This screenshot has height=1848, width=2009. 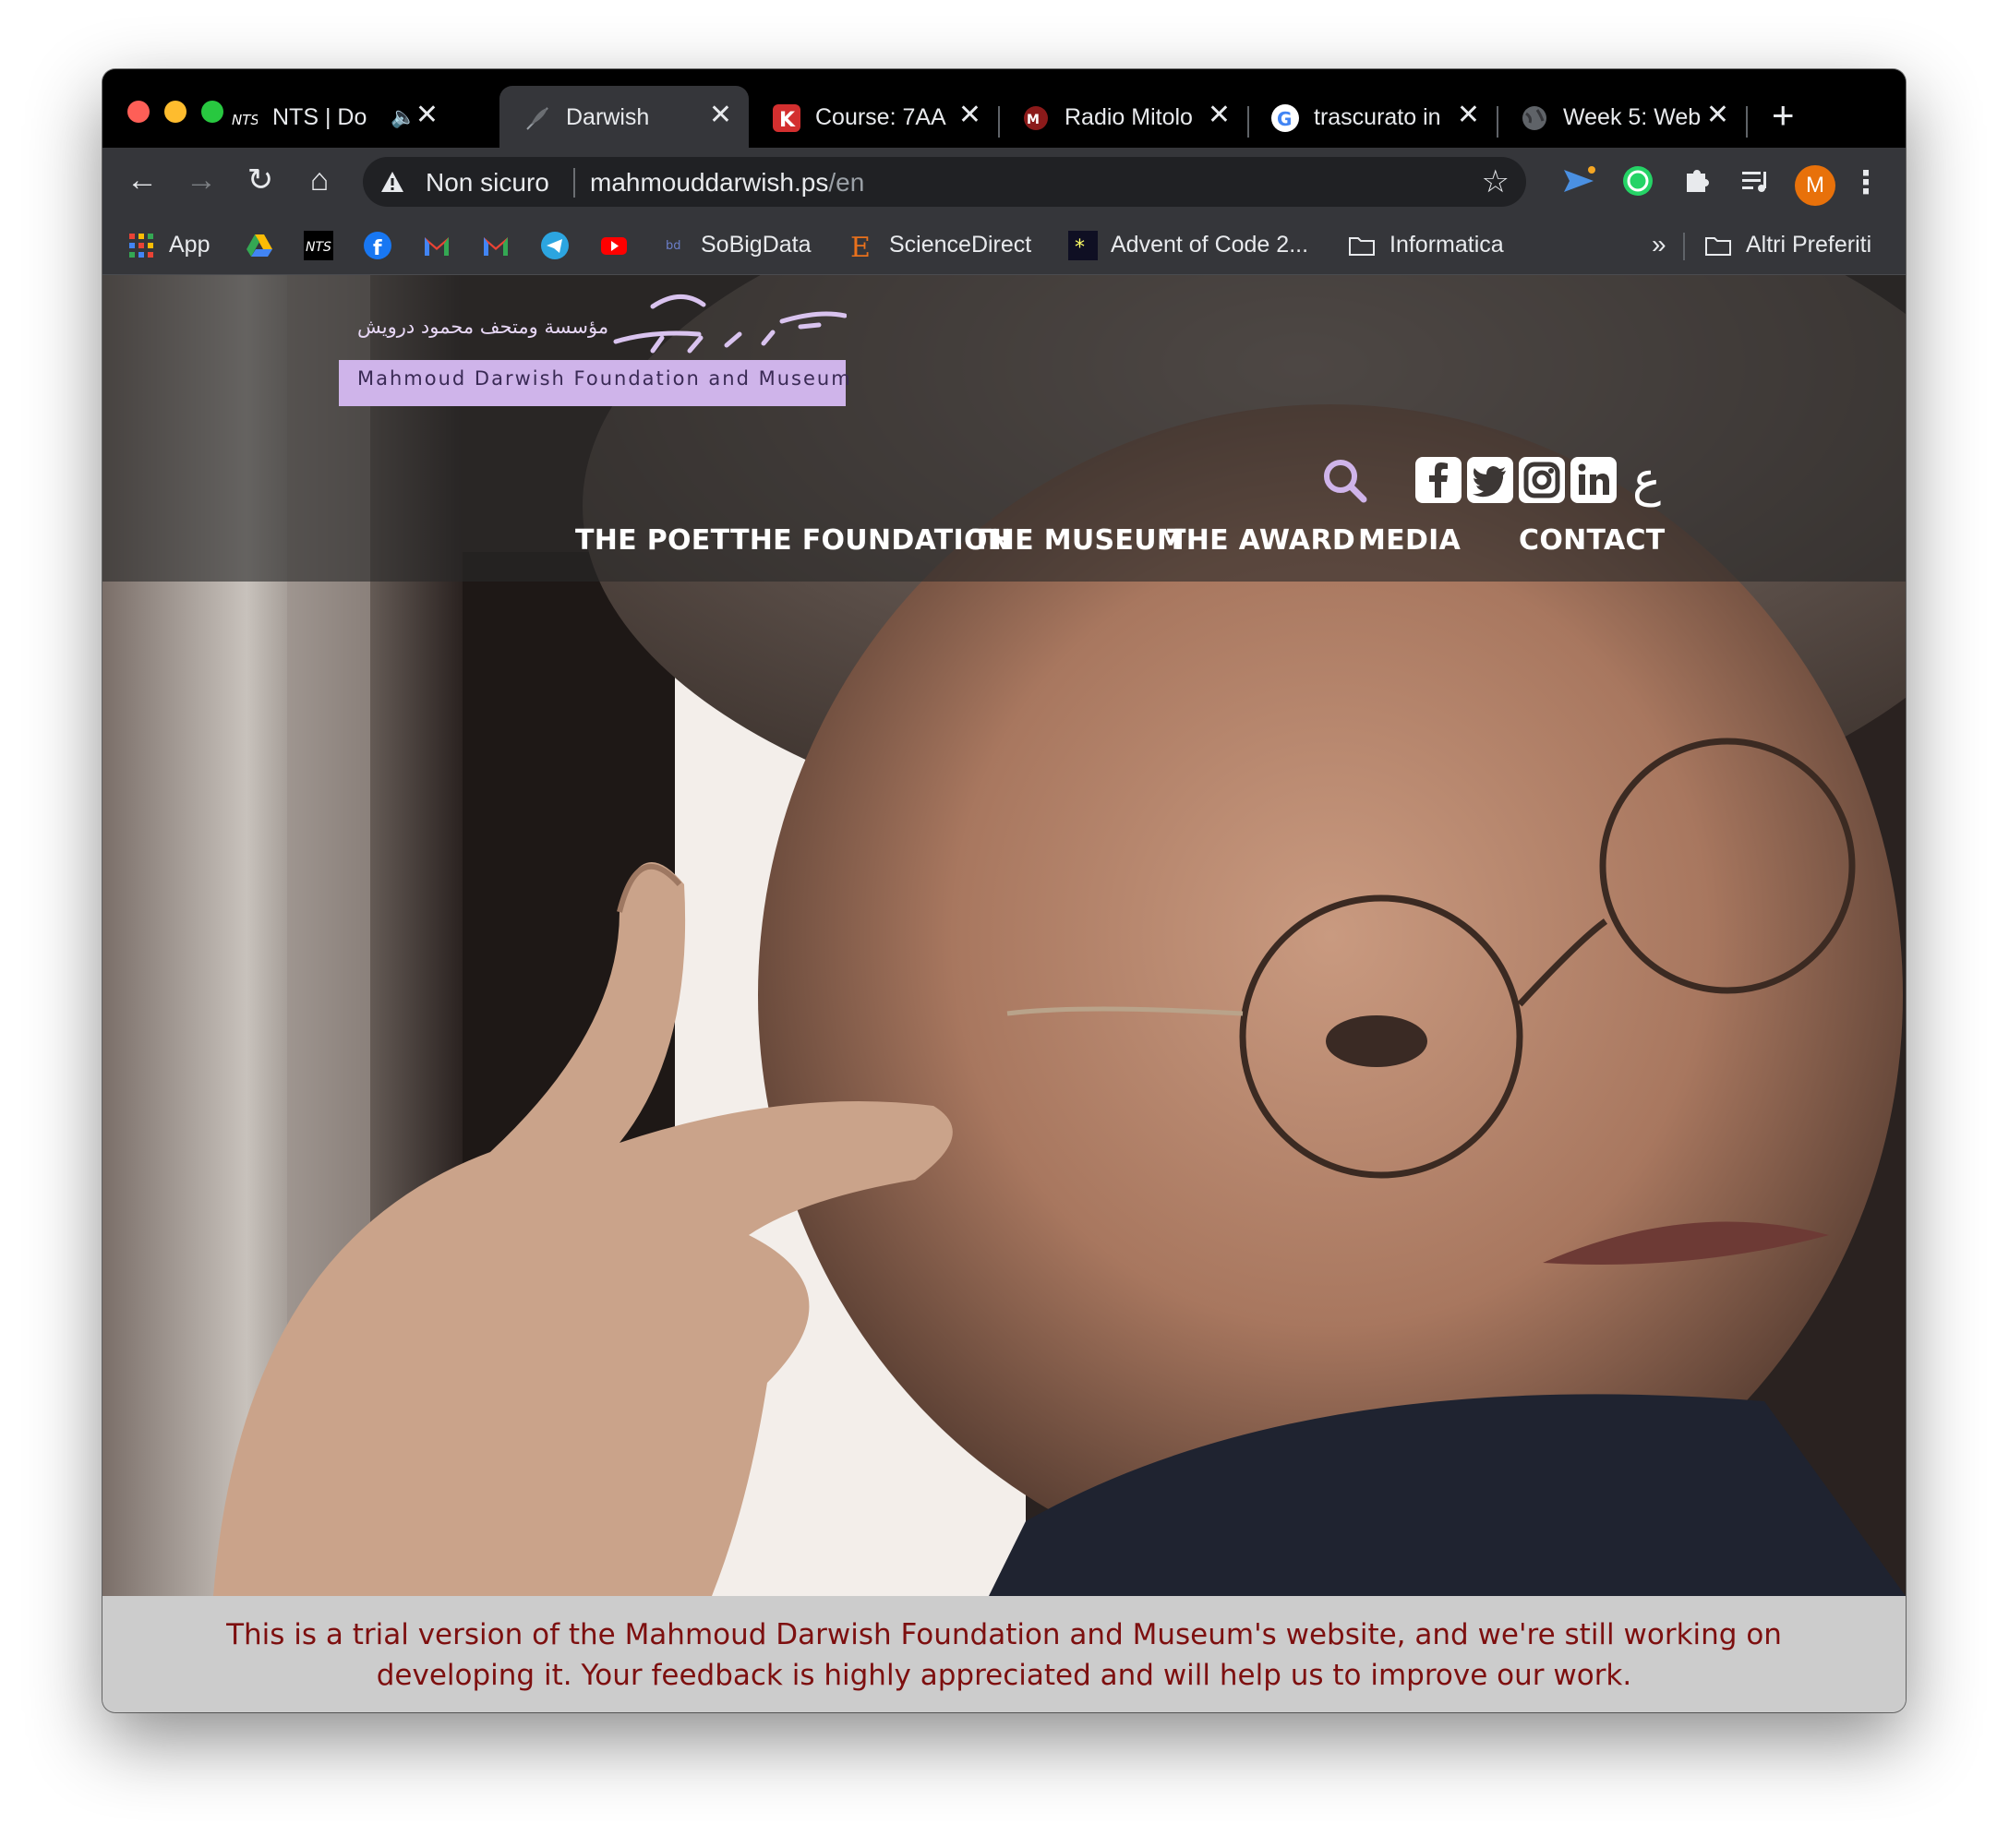 I want to click on bookmark-drive, so click(x=266, y=244).